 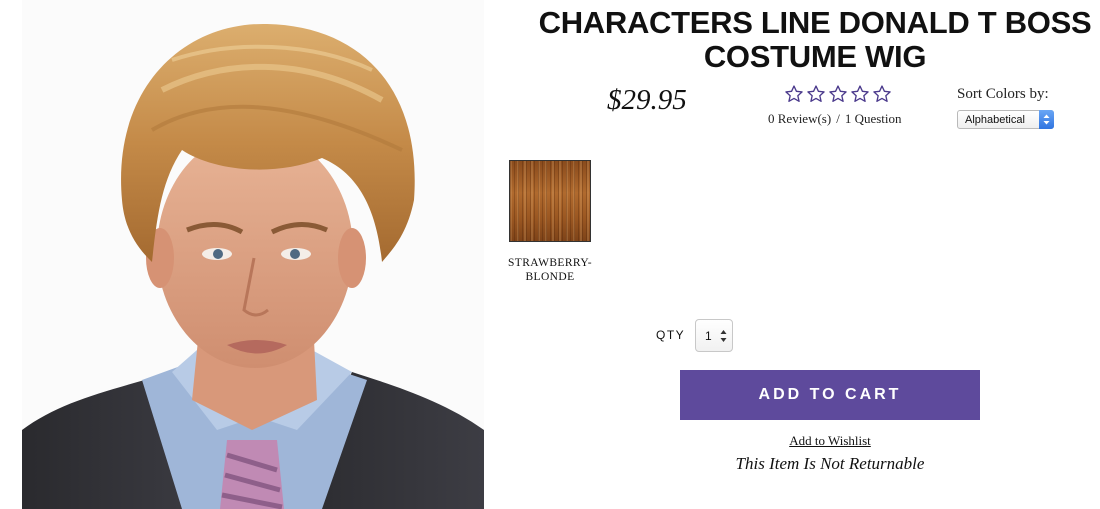 What do you see at coordinates (708, 335) in the screenshot?
I see `qty-value: 1` at bounding box center [708, 335].